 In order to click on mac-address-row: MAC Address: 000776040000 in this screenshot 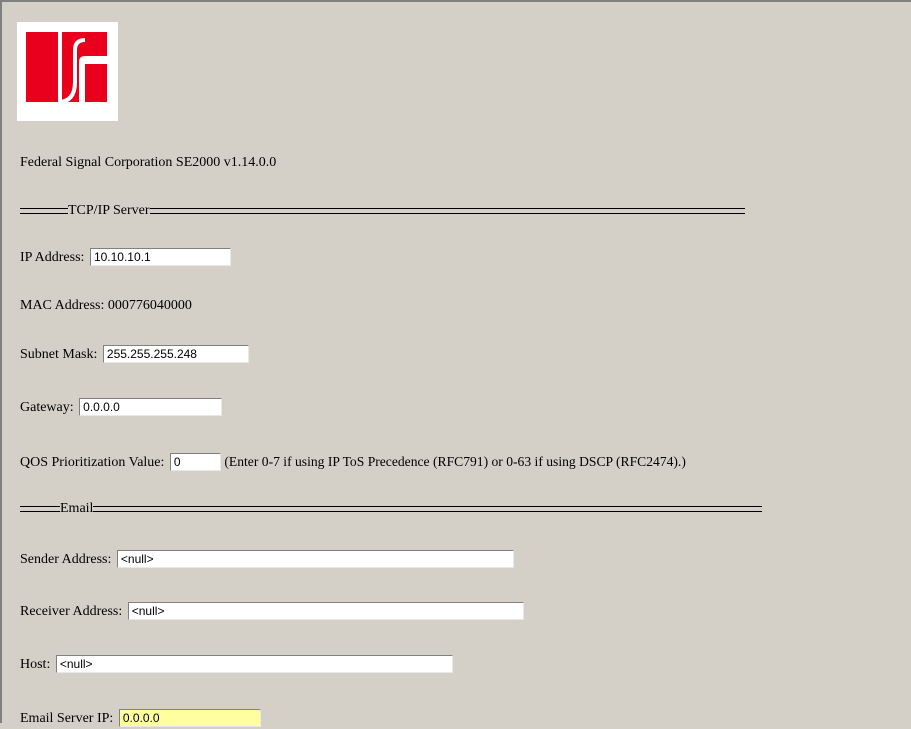, I will do `click(106, 306)`.